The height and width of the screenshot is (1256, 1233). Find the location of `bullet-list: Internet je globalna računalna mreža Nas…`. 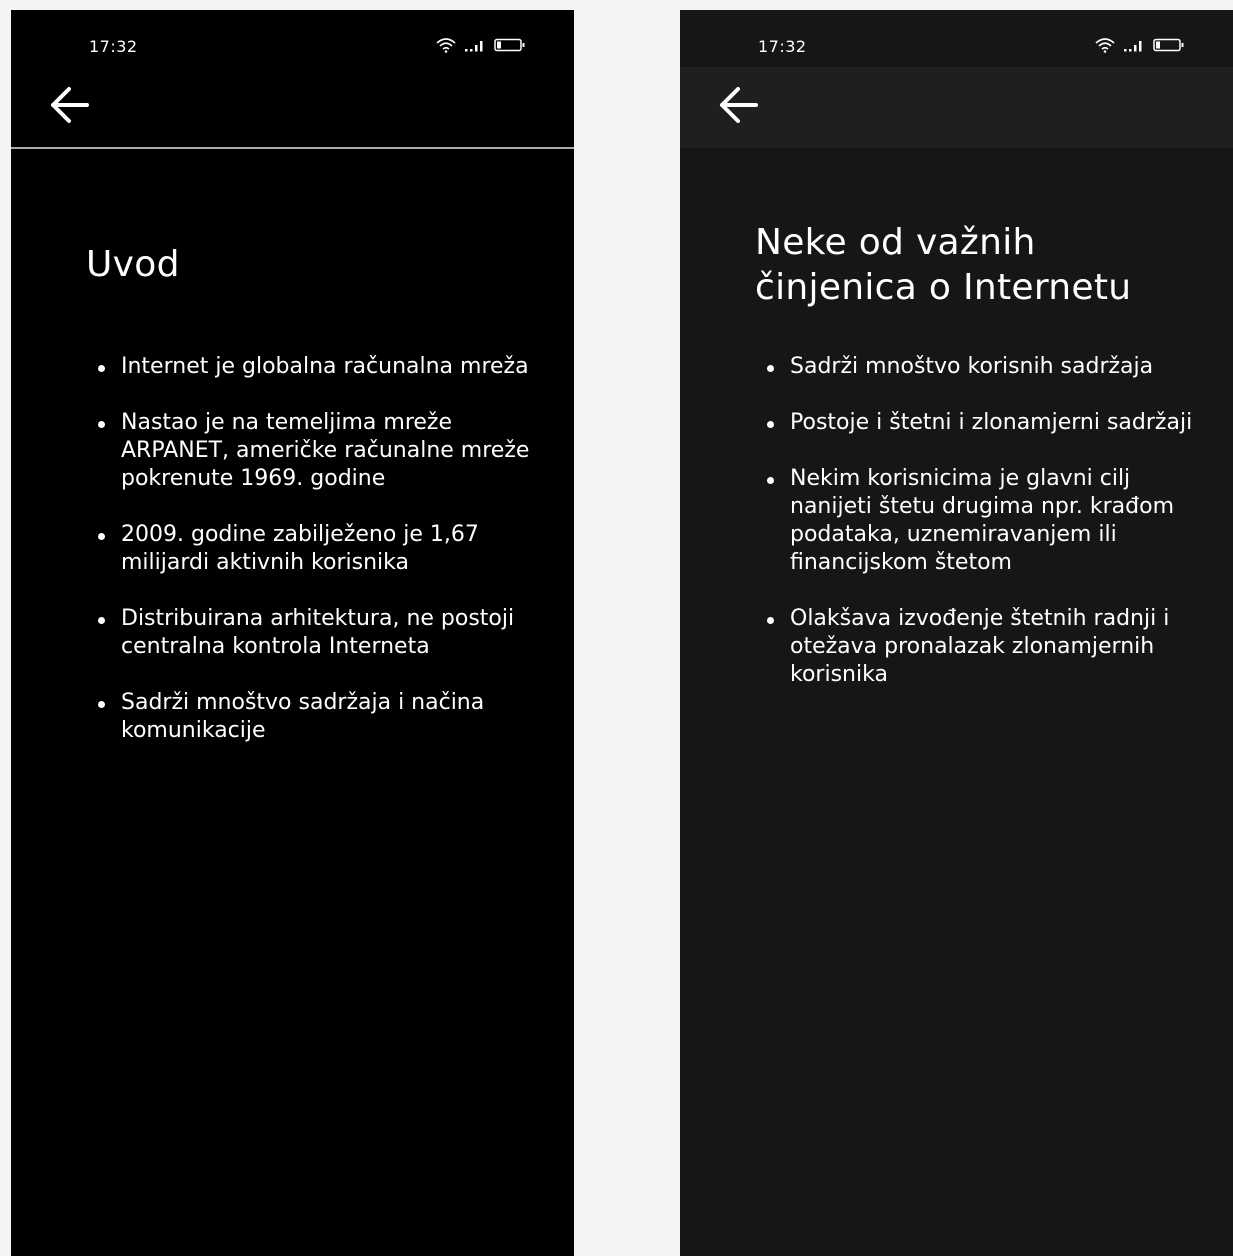

bullet-list: Internet je globalna računalna mreža Nas… is located at coordinates (319, 563).